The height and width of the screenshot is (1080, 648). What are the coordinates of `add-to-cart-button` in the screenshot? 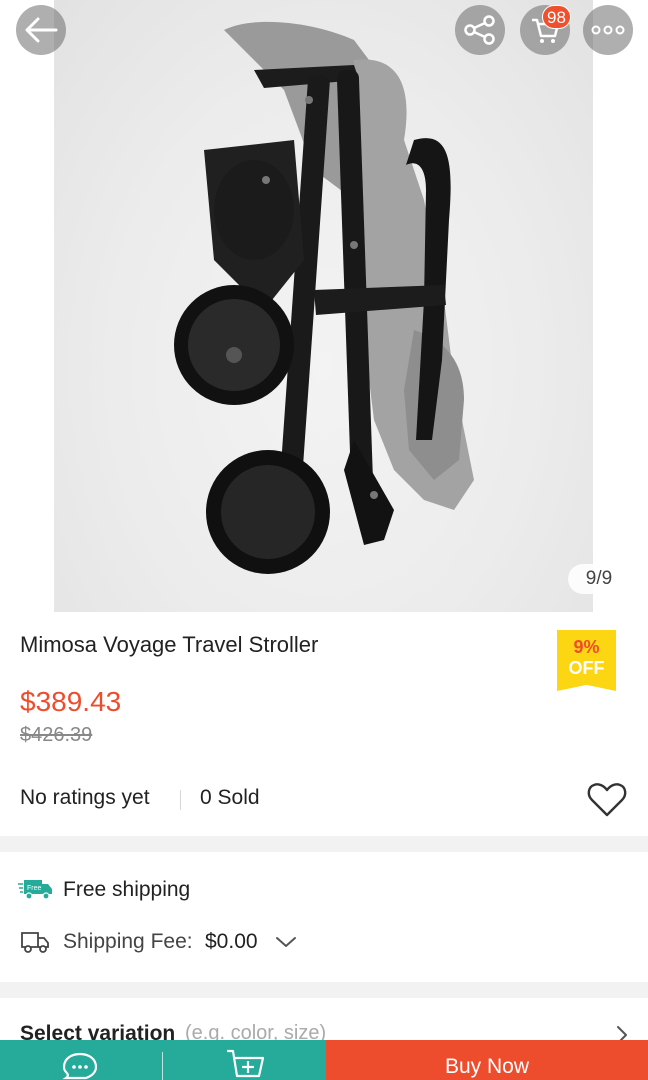 It's located at (245, 1063).